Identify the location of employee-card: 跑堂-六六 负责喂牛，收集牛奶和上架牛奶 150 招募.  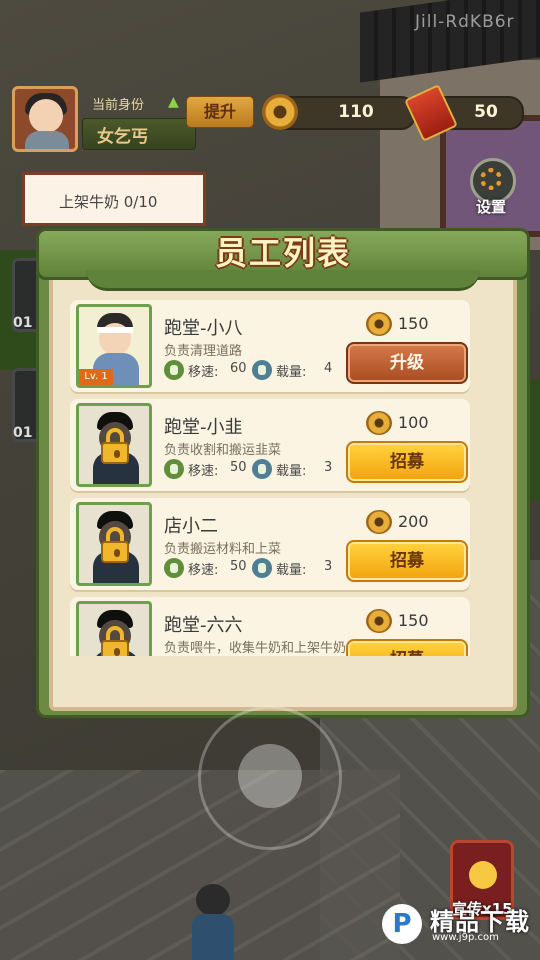
(270, 626).